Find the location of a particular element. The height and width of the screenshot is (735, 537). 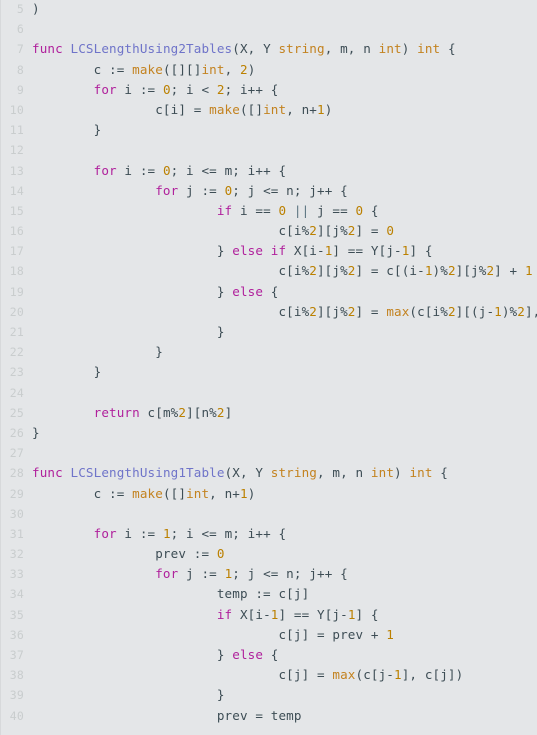

code-line: 18 c[i%2][j%2] = c[(i-1)%2][j%2] + 1 is located at coordinates (269, 271).